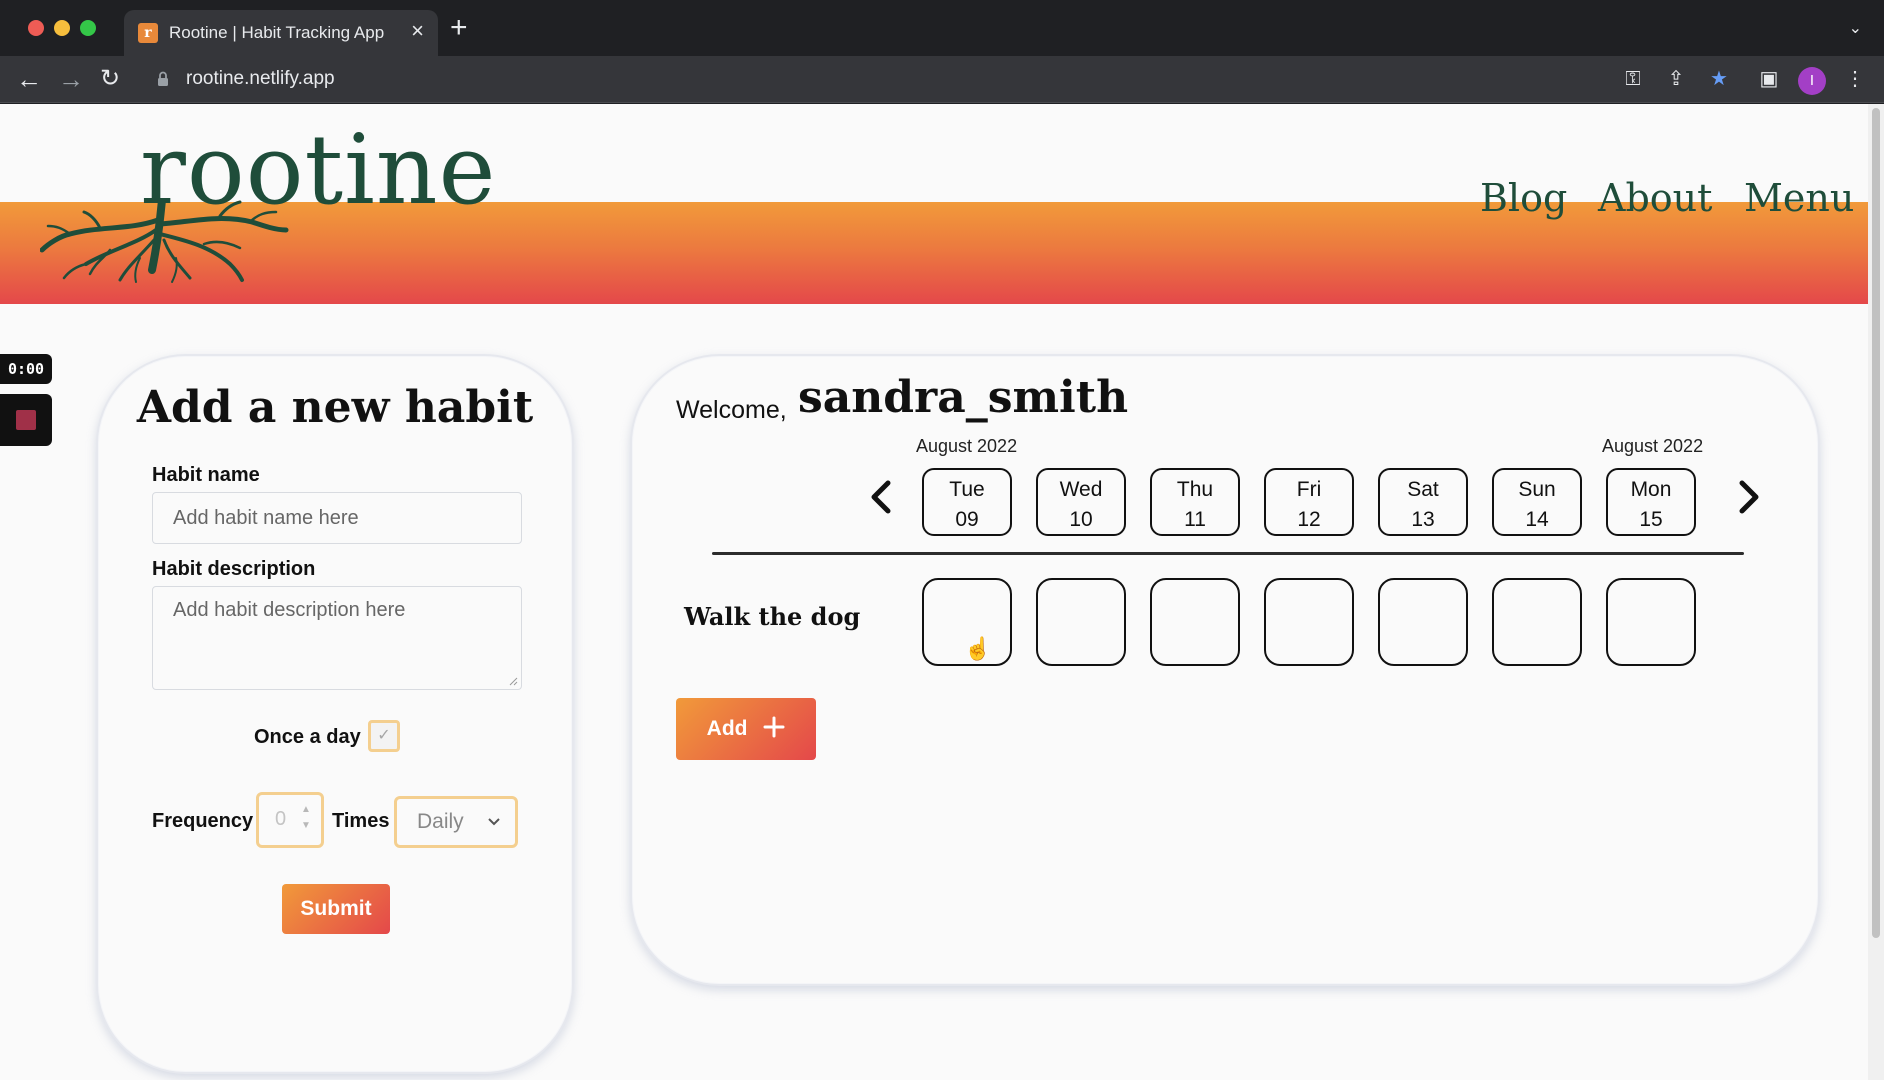 This screenshot has height=1080, width=1884. Describe the element at coordinates (1653, 446) in the screenshot. I see `month-label-right: August 2022` at that location.